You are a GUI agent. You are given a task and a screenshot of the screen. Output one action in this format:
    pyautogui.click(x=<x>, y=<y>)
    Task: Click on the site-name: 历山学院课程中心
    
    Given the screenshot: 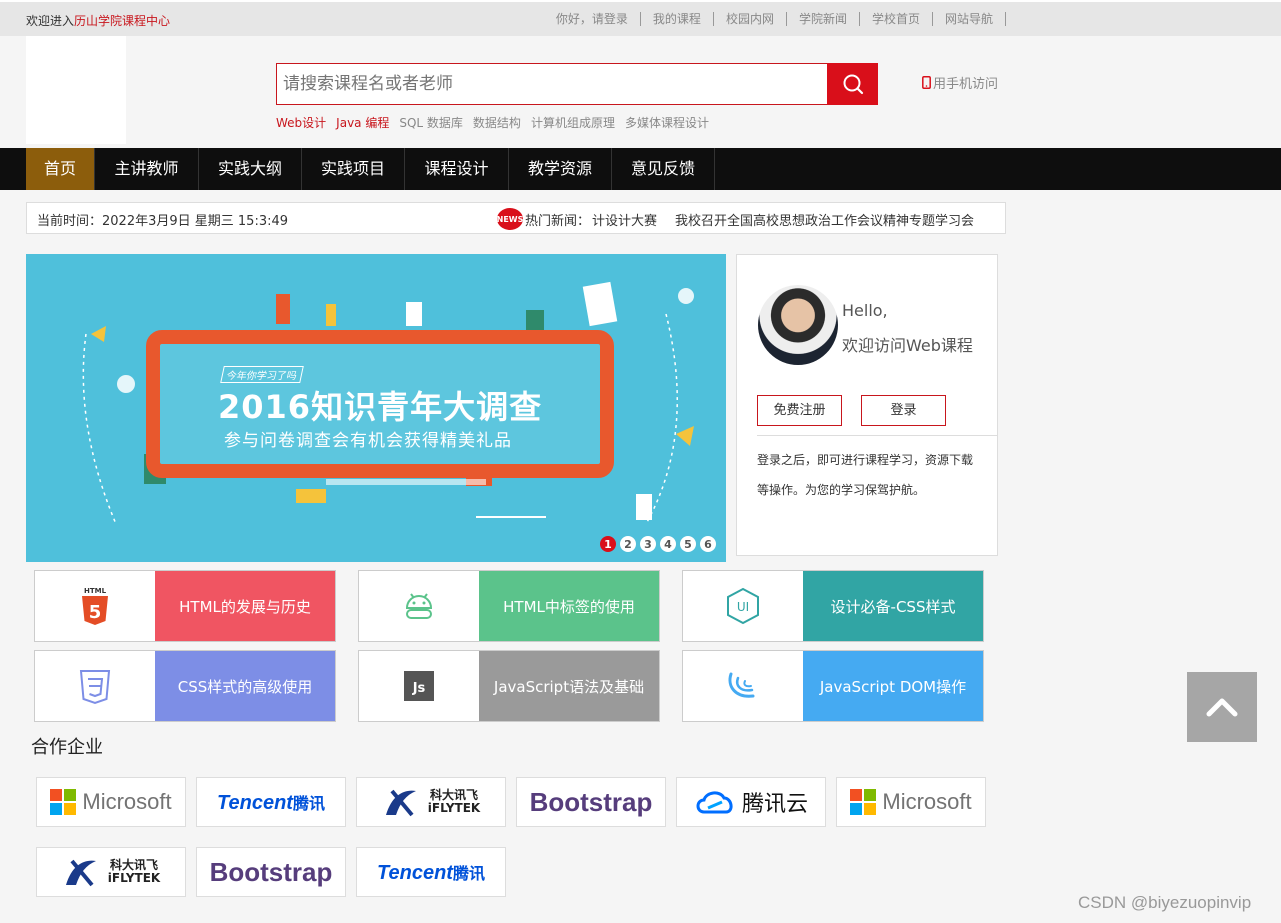 What is the action you would take?
    pyautogui.click(x=122, y=21)
    